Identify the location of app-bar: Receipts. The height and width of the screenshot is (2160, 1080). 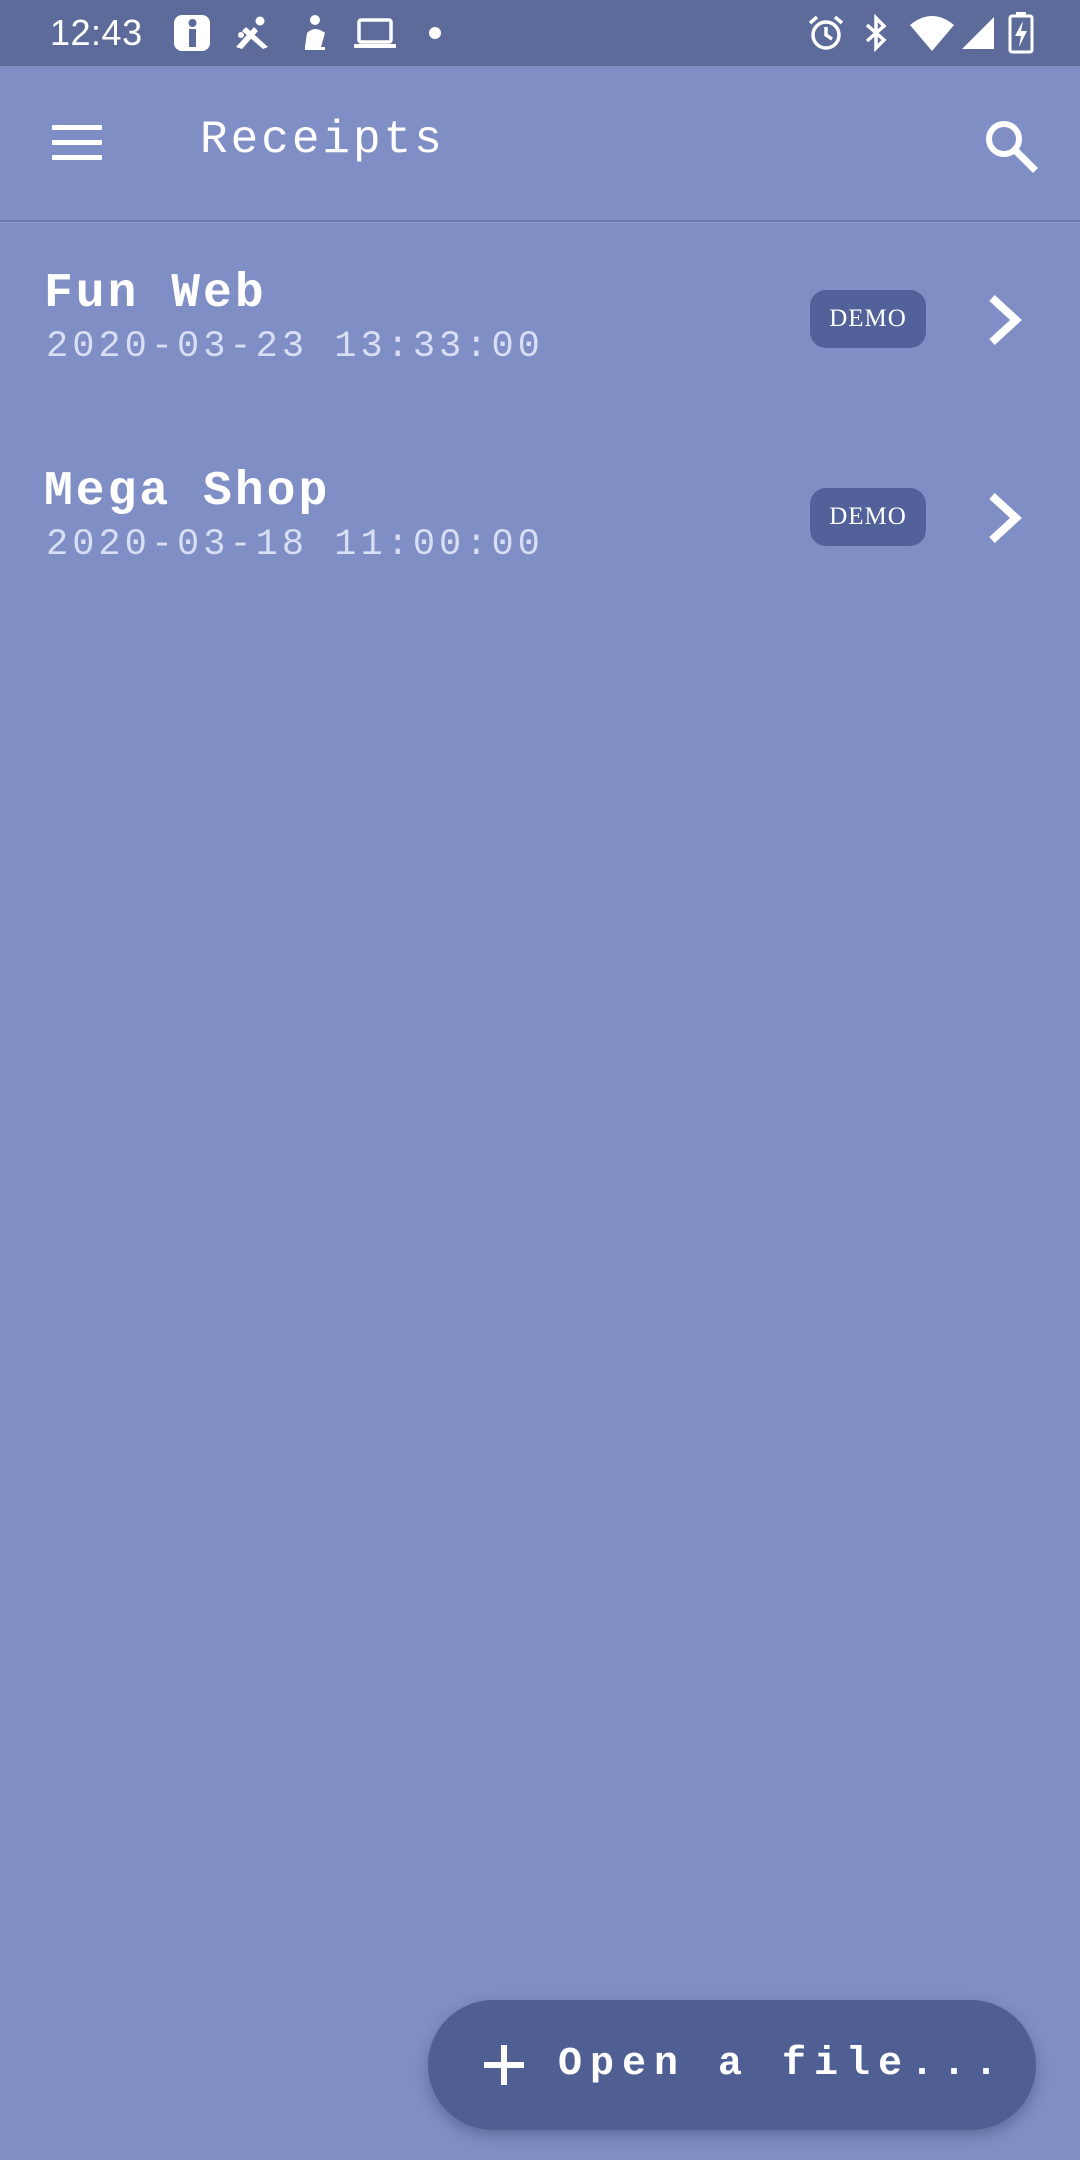
(540, 144).